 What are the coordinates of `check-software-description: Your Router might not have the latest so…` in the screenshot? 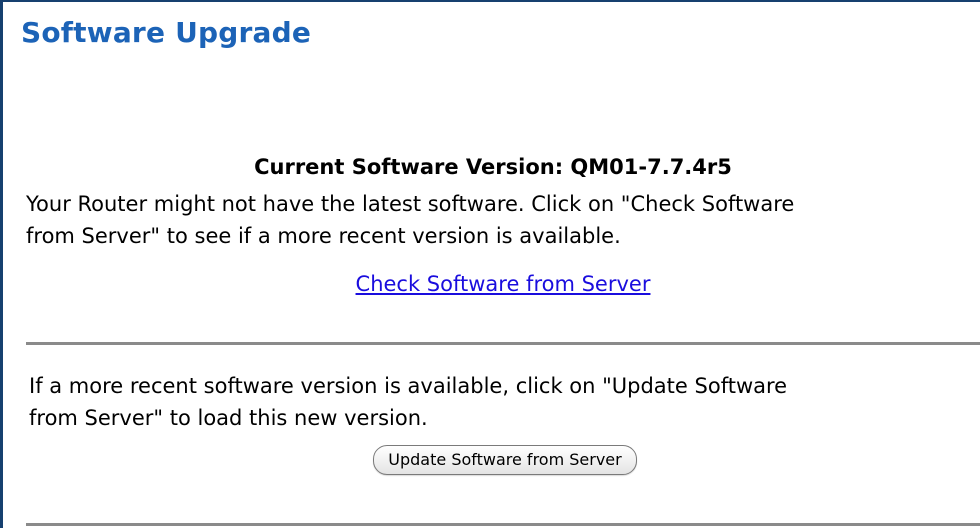 It's located at (410, 220).